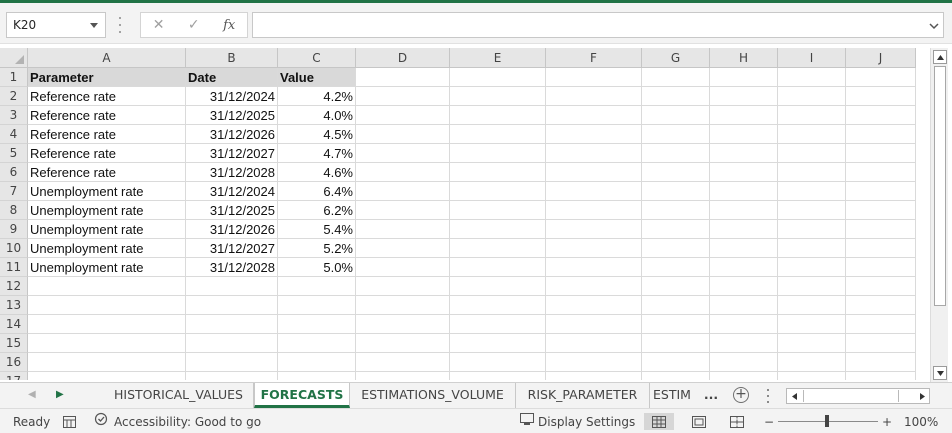 The height and width of the screenshot is (433, 952). Describe the element at coordinates (14, 77) in the screenshot. I see `row-header-1: 1` at that location.